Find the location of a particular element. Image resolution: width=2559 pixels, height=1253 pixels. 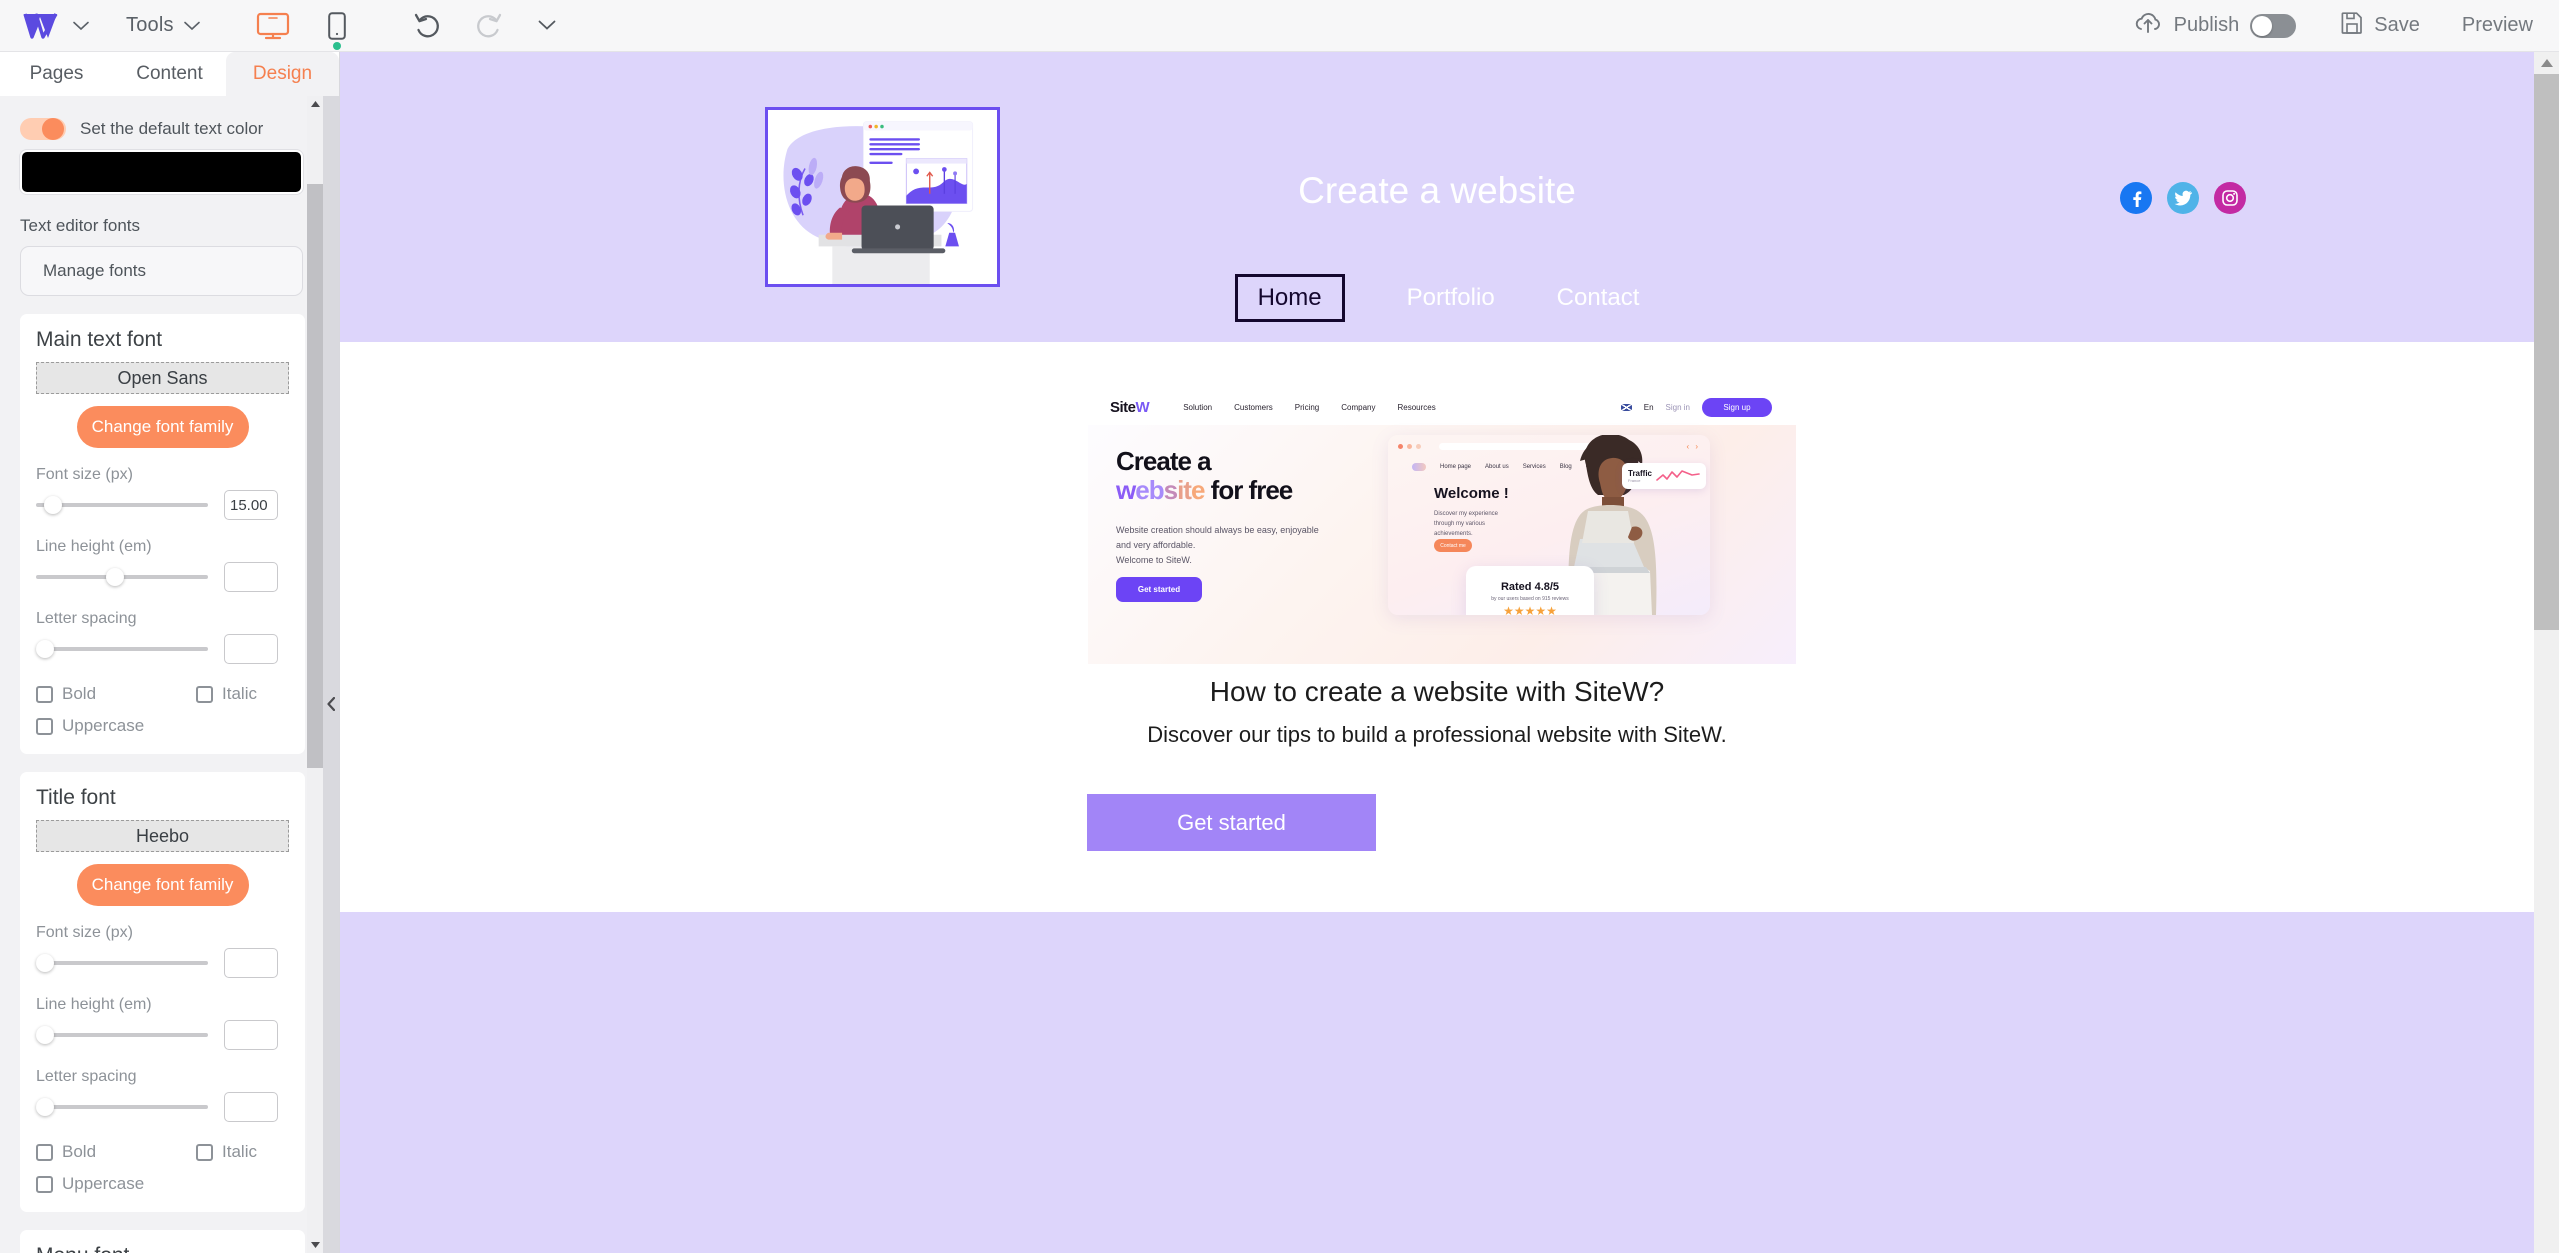

mini-traffic-card: Traffic France is located at coordinates (1664, 476).